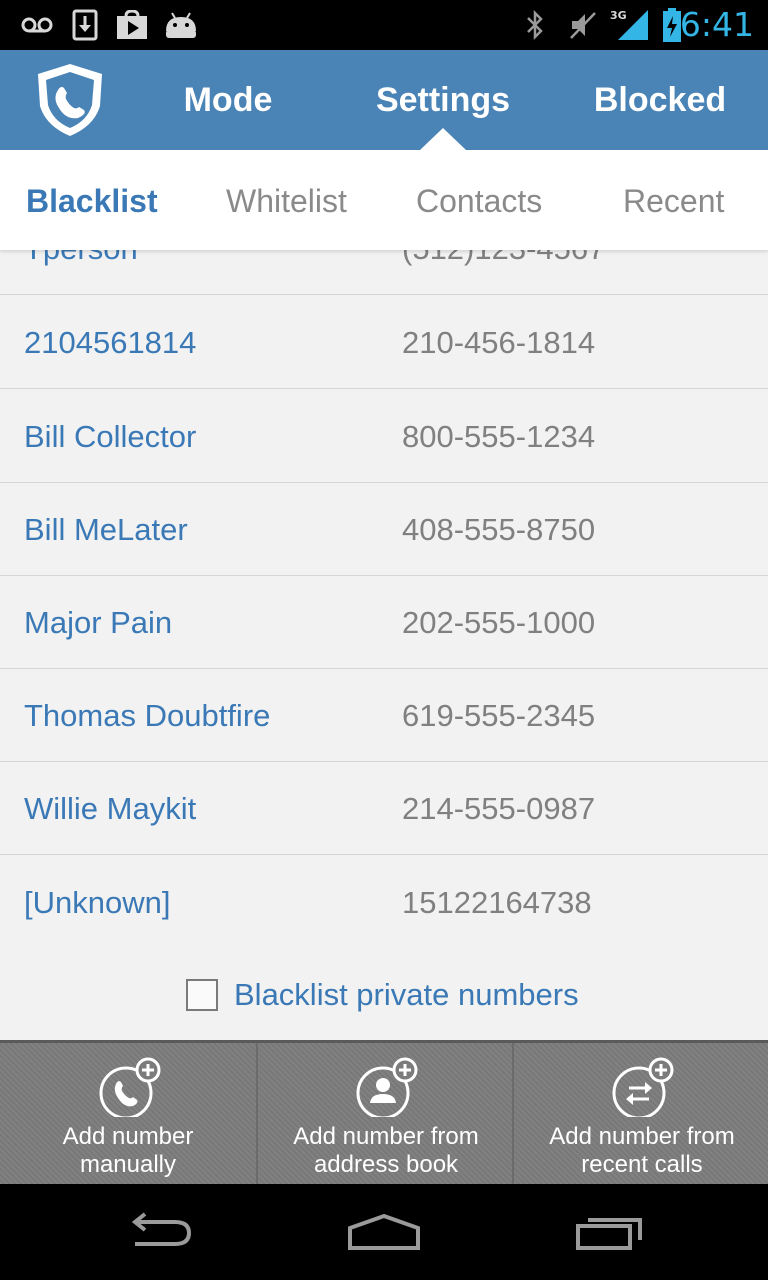  What do you see at coordinates (499, 808) in the screenshot?
I see `contact-number: 214-555-0987` at bounding box center [499, 808].